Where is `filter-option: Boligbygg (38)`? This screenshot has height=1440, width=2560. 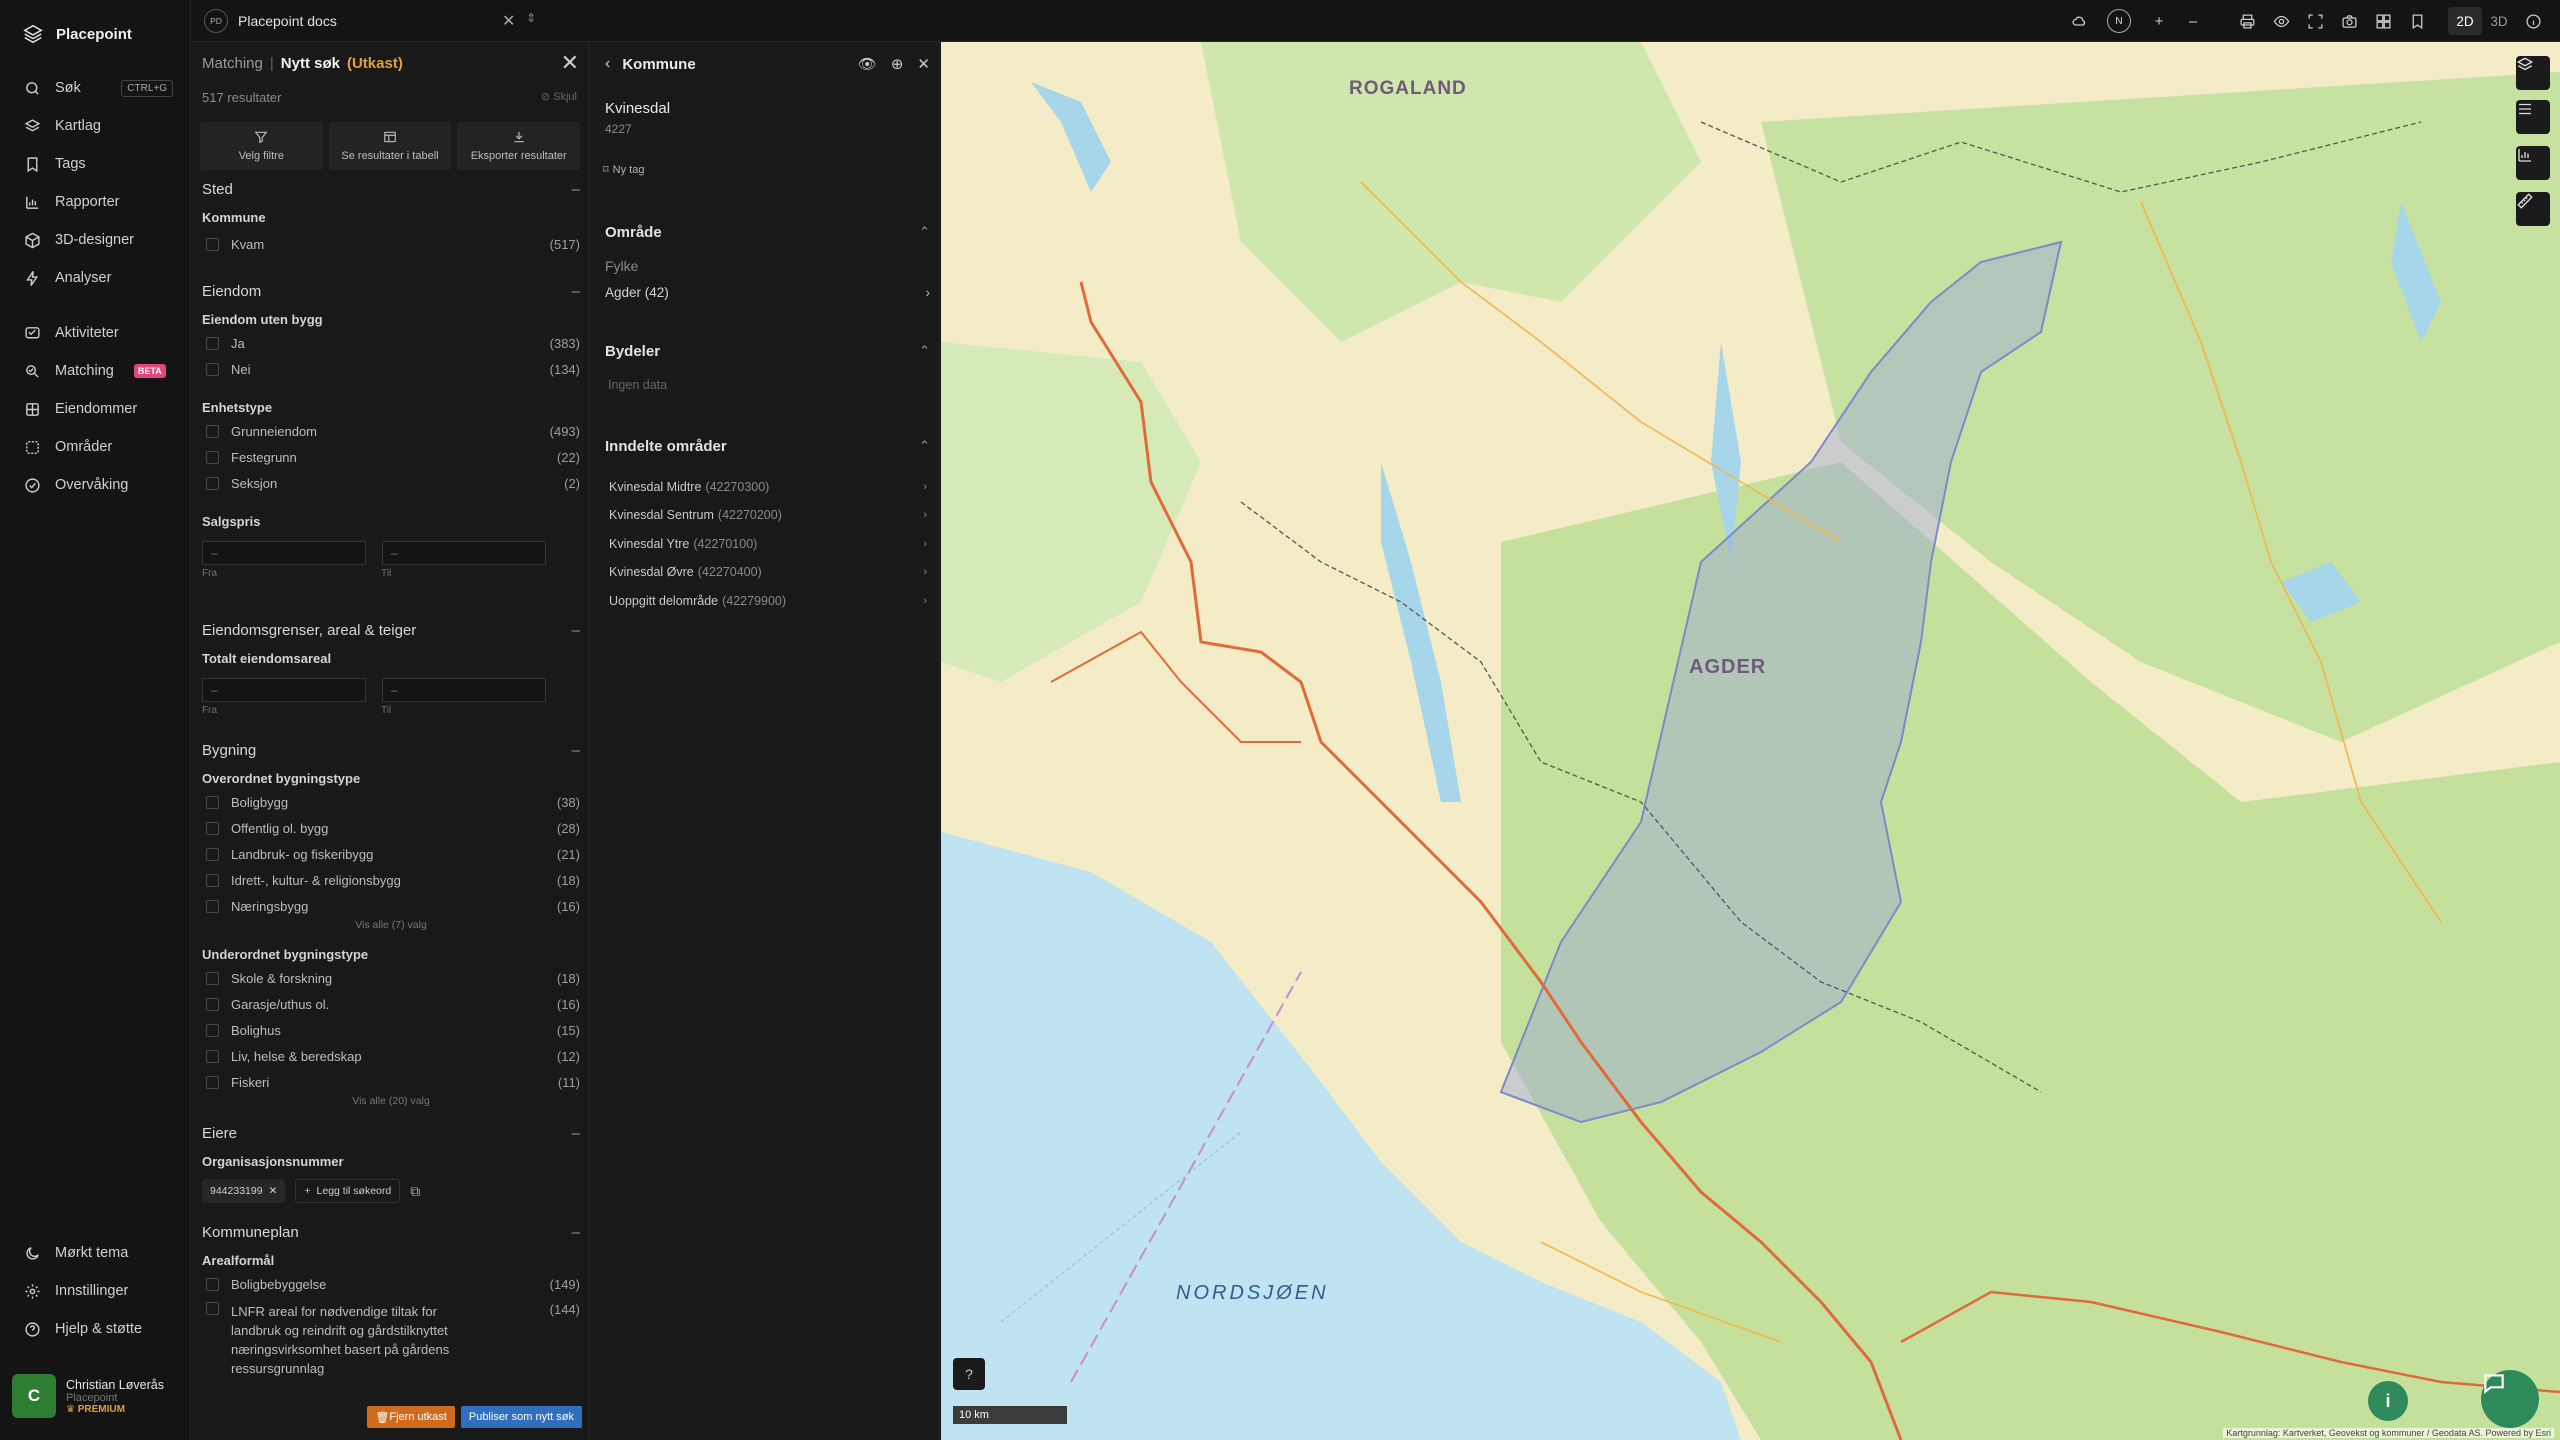 filter-option: Boligbygg (38) is located at coordinates (391, 802).